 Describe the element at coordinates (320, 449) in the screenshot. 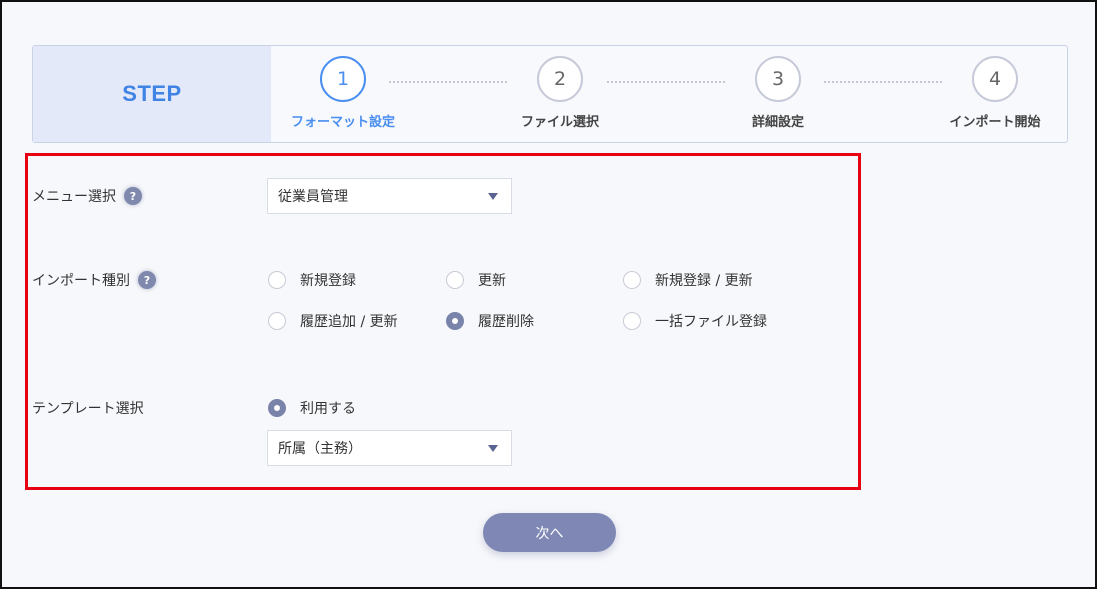

I see `template-select-value: 所属（主務）` at that location.